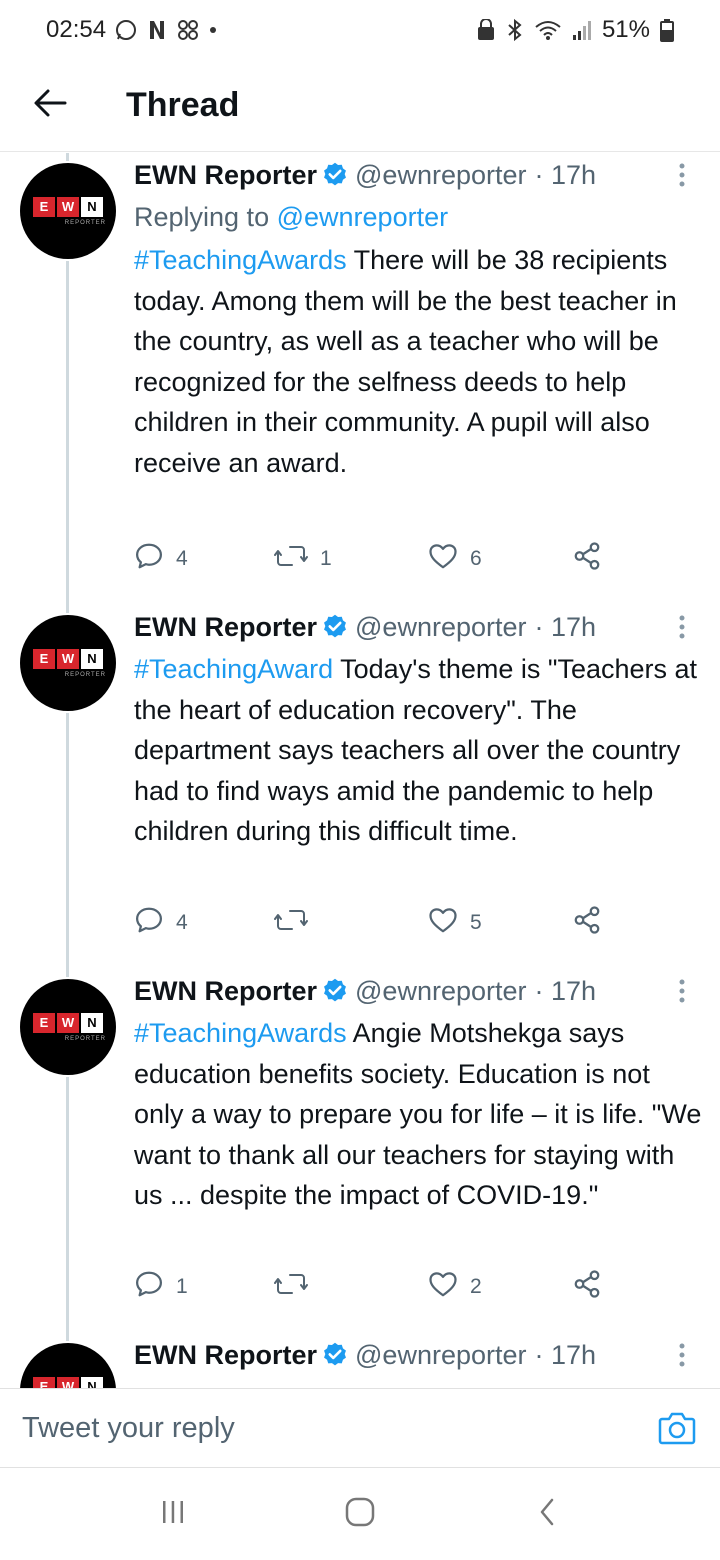 The height and width of the screenshot is (1560, 720). I want to click on replying-to-link: @ewnreporter, so click(362, 217).